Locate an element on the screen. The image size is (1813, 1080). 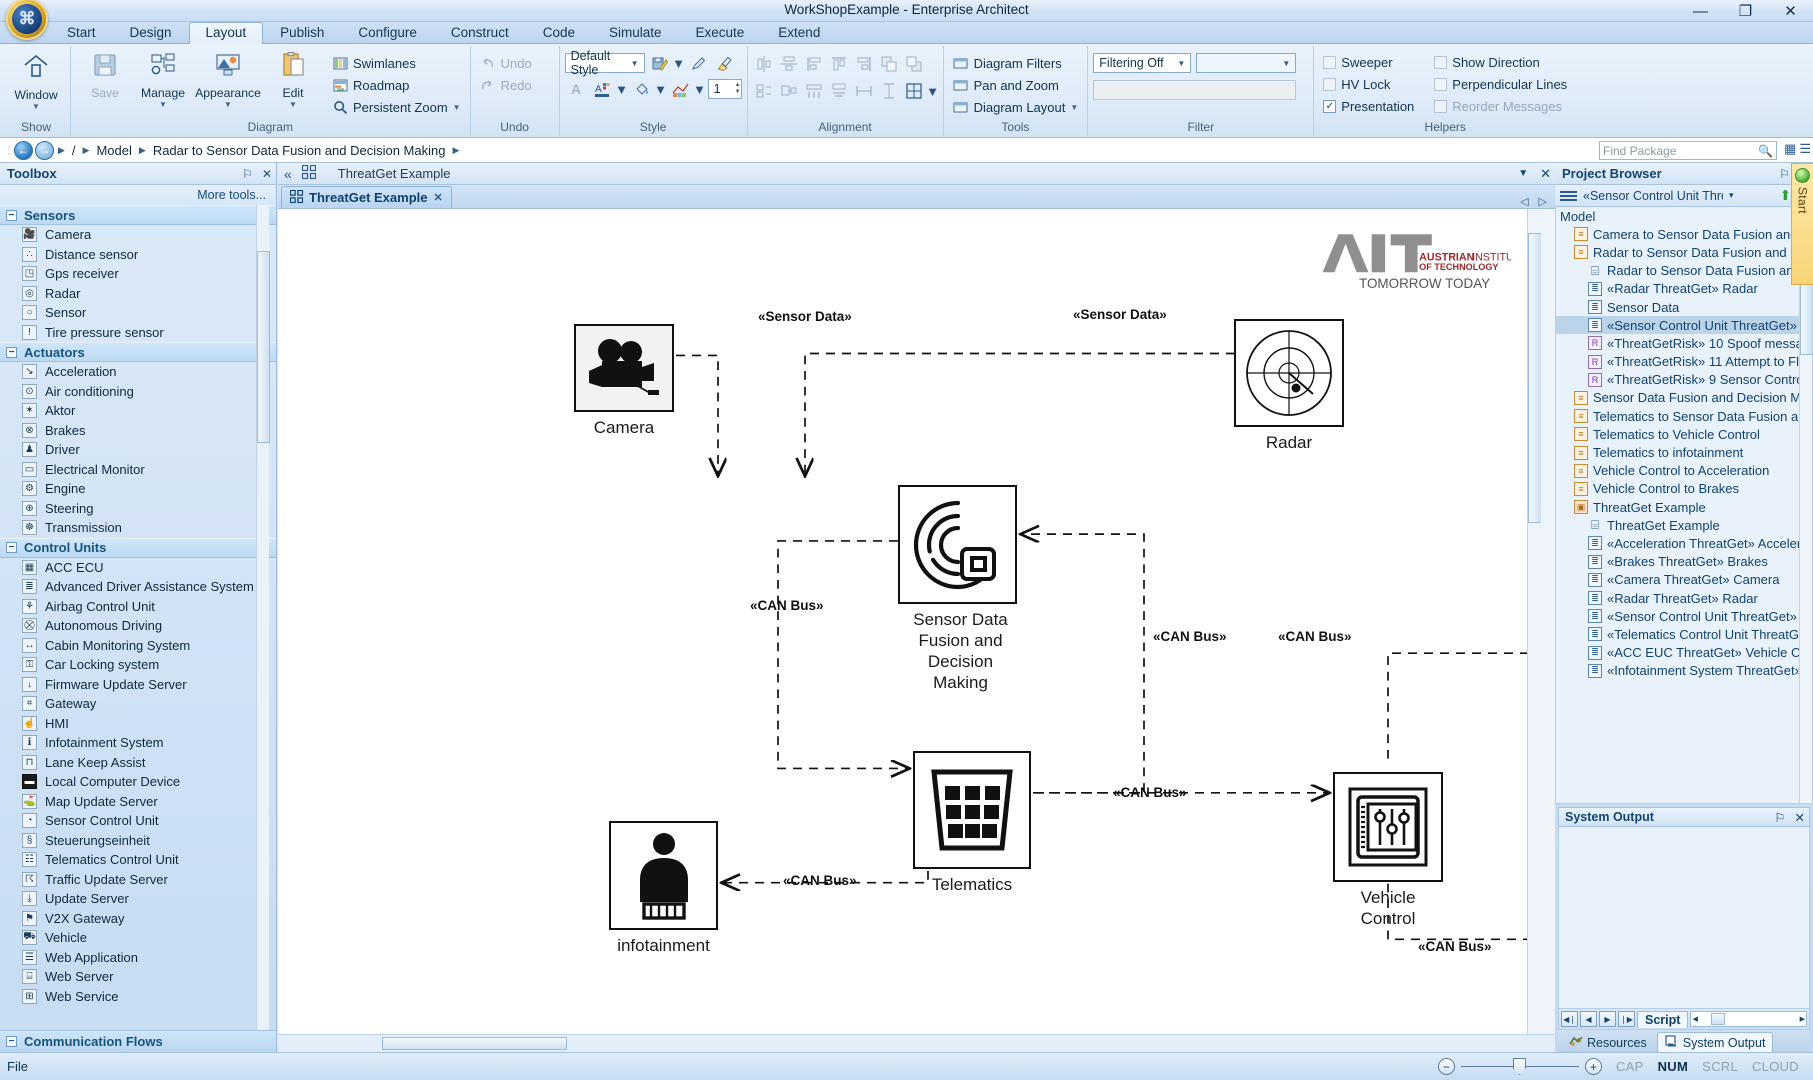
node-vehicle-control: Vehicle Control is located at coordinates (1388, 850).